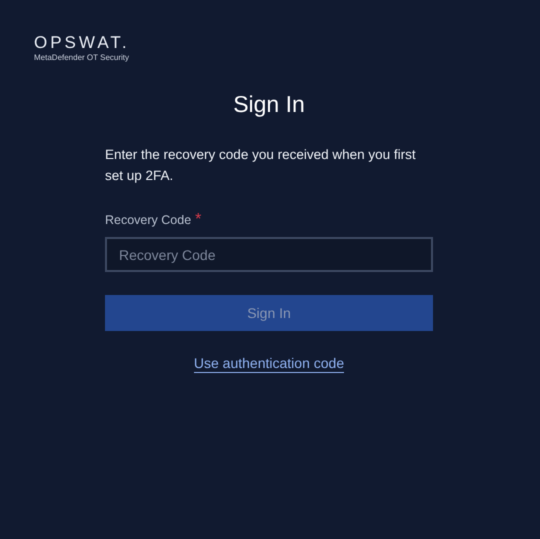  Describe the element at coordinates (198, 220) in the screenshot. I see `required-mark: *` at that location.